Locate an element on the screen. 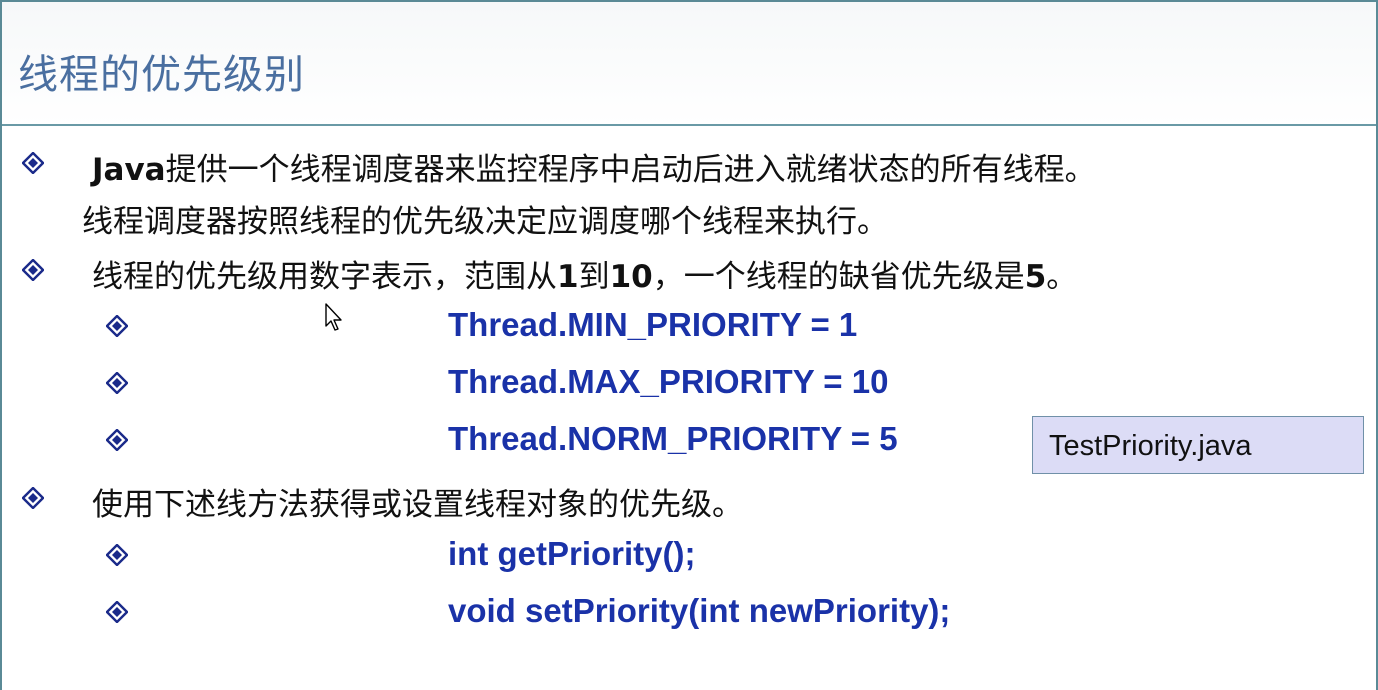 Image resolution: width=1378 pixels, height=690 pixels. bullet-1-line-2: 线程调度器按照线程的优先级决定应调度哪个线程来执行。 is located at coordinates (485, 222).